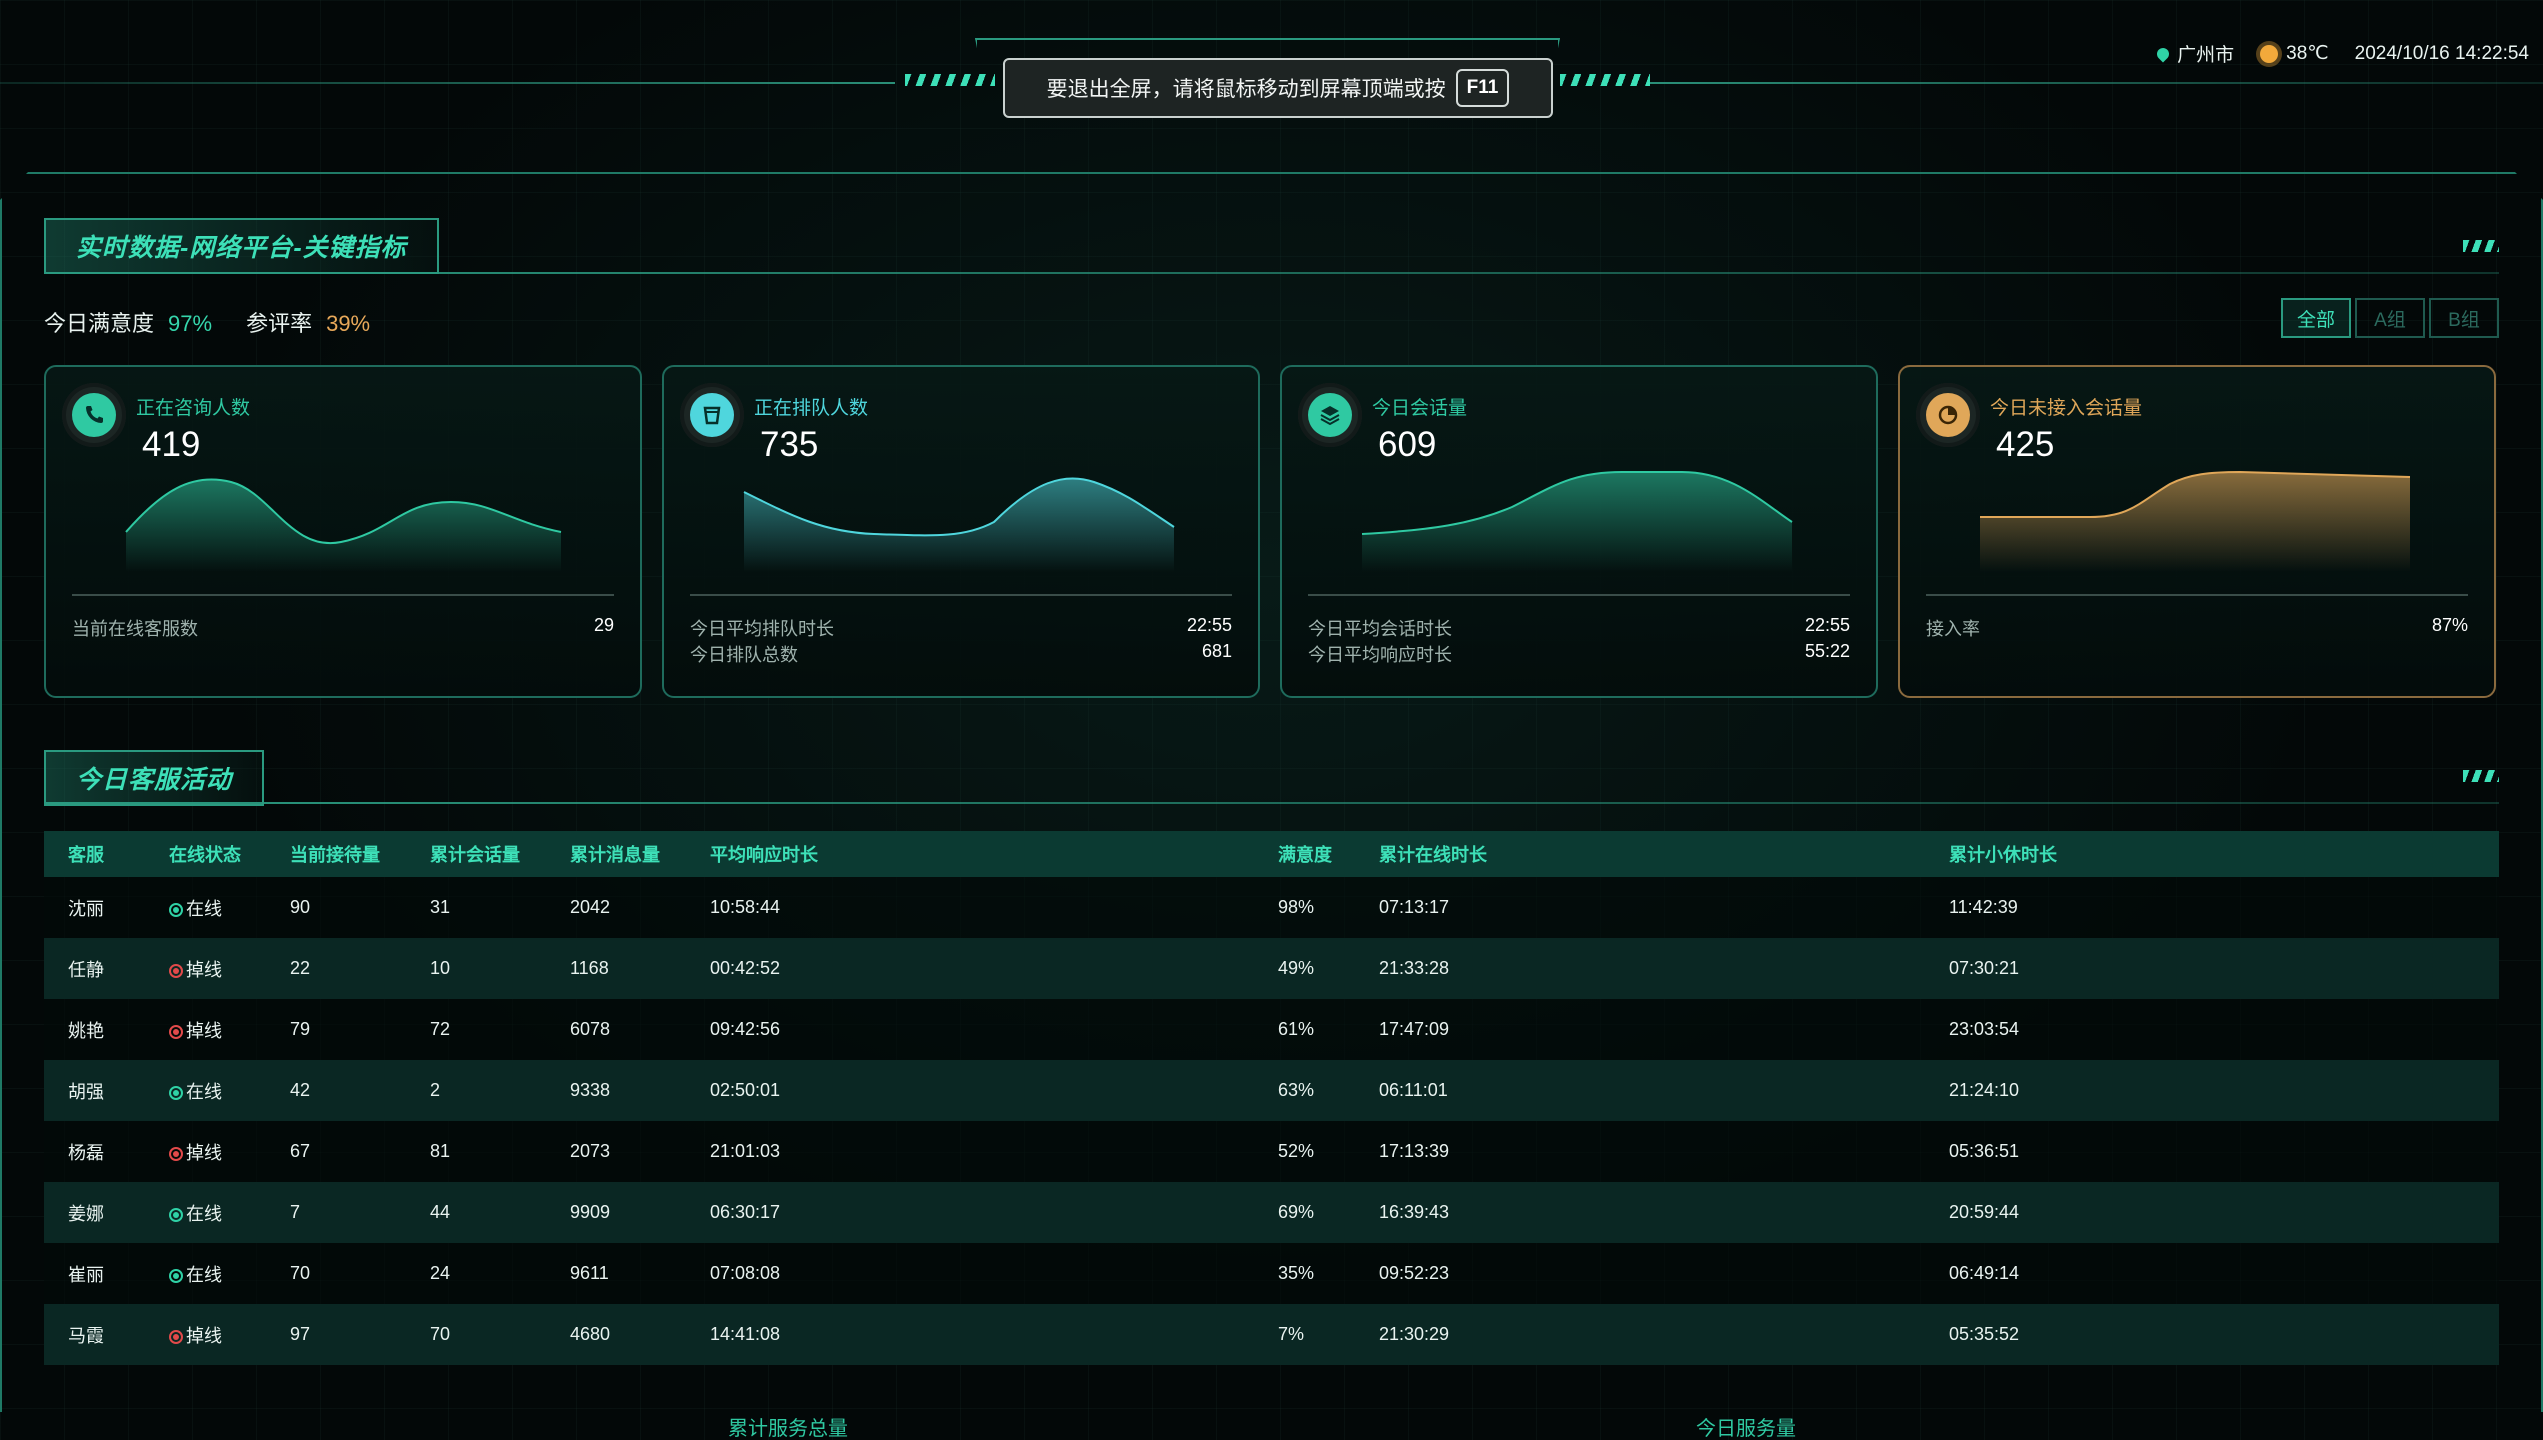 The image size is (2543, 1440). What do you see at coordinates (970, 1212) in the screenshot?
I see `table-cell: 06:30:17` at bounding box center [970, 1212].